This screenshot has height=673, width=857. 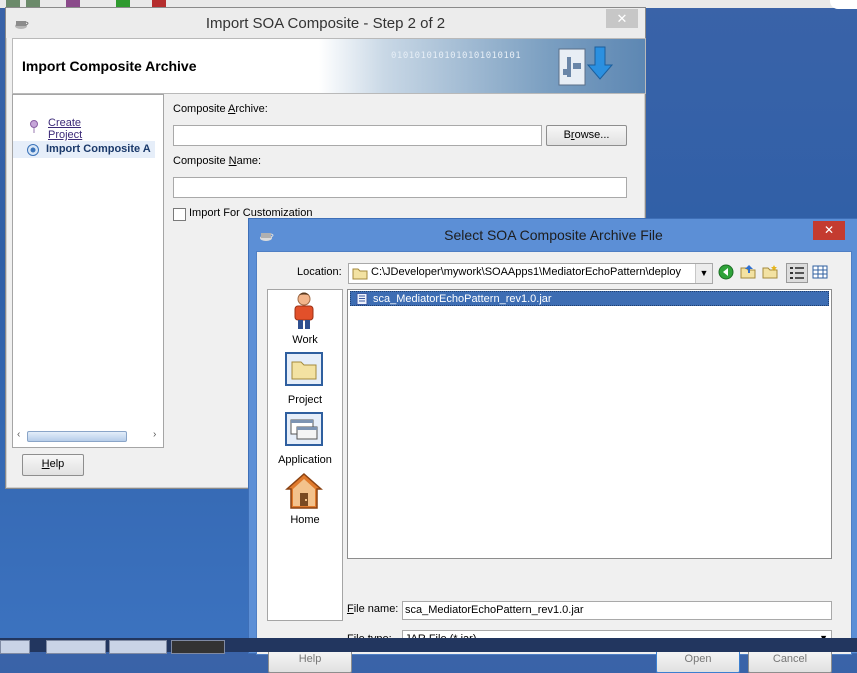 I want to click on list-item: sca_MediatorEchoPattern_rev1.0.jar, so click(x=589, y=298).